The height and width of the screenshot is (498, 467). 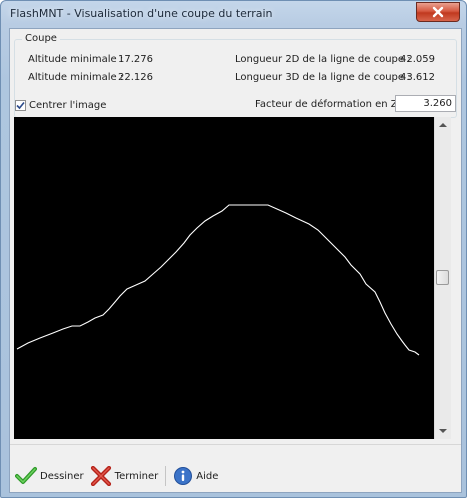 What do you see at coordinates (235, 444) in the screenshot?
I see `footer-divider` at bounding box center [235, 444].